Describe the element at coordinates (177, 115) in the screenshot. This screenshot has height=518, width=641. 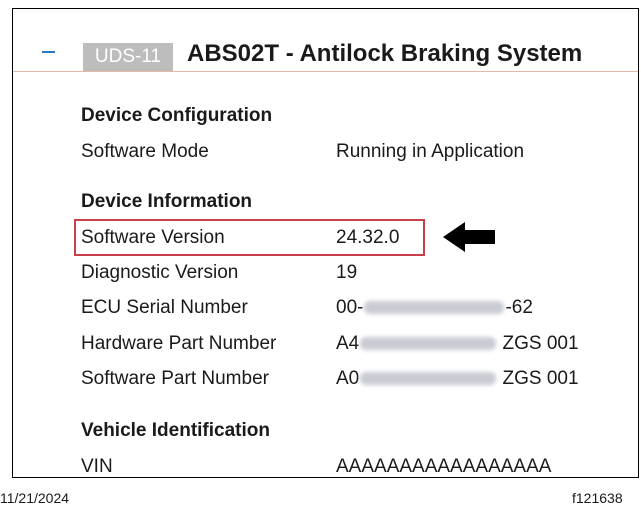
I see `section-heading-device-configuration: Device Configuration` at that location.